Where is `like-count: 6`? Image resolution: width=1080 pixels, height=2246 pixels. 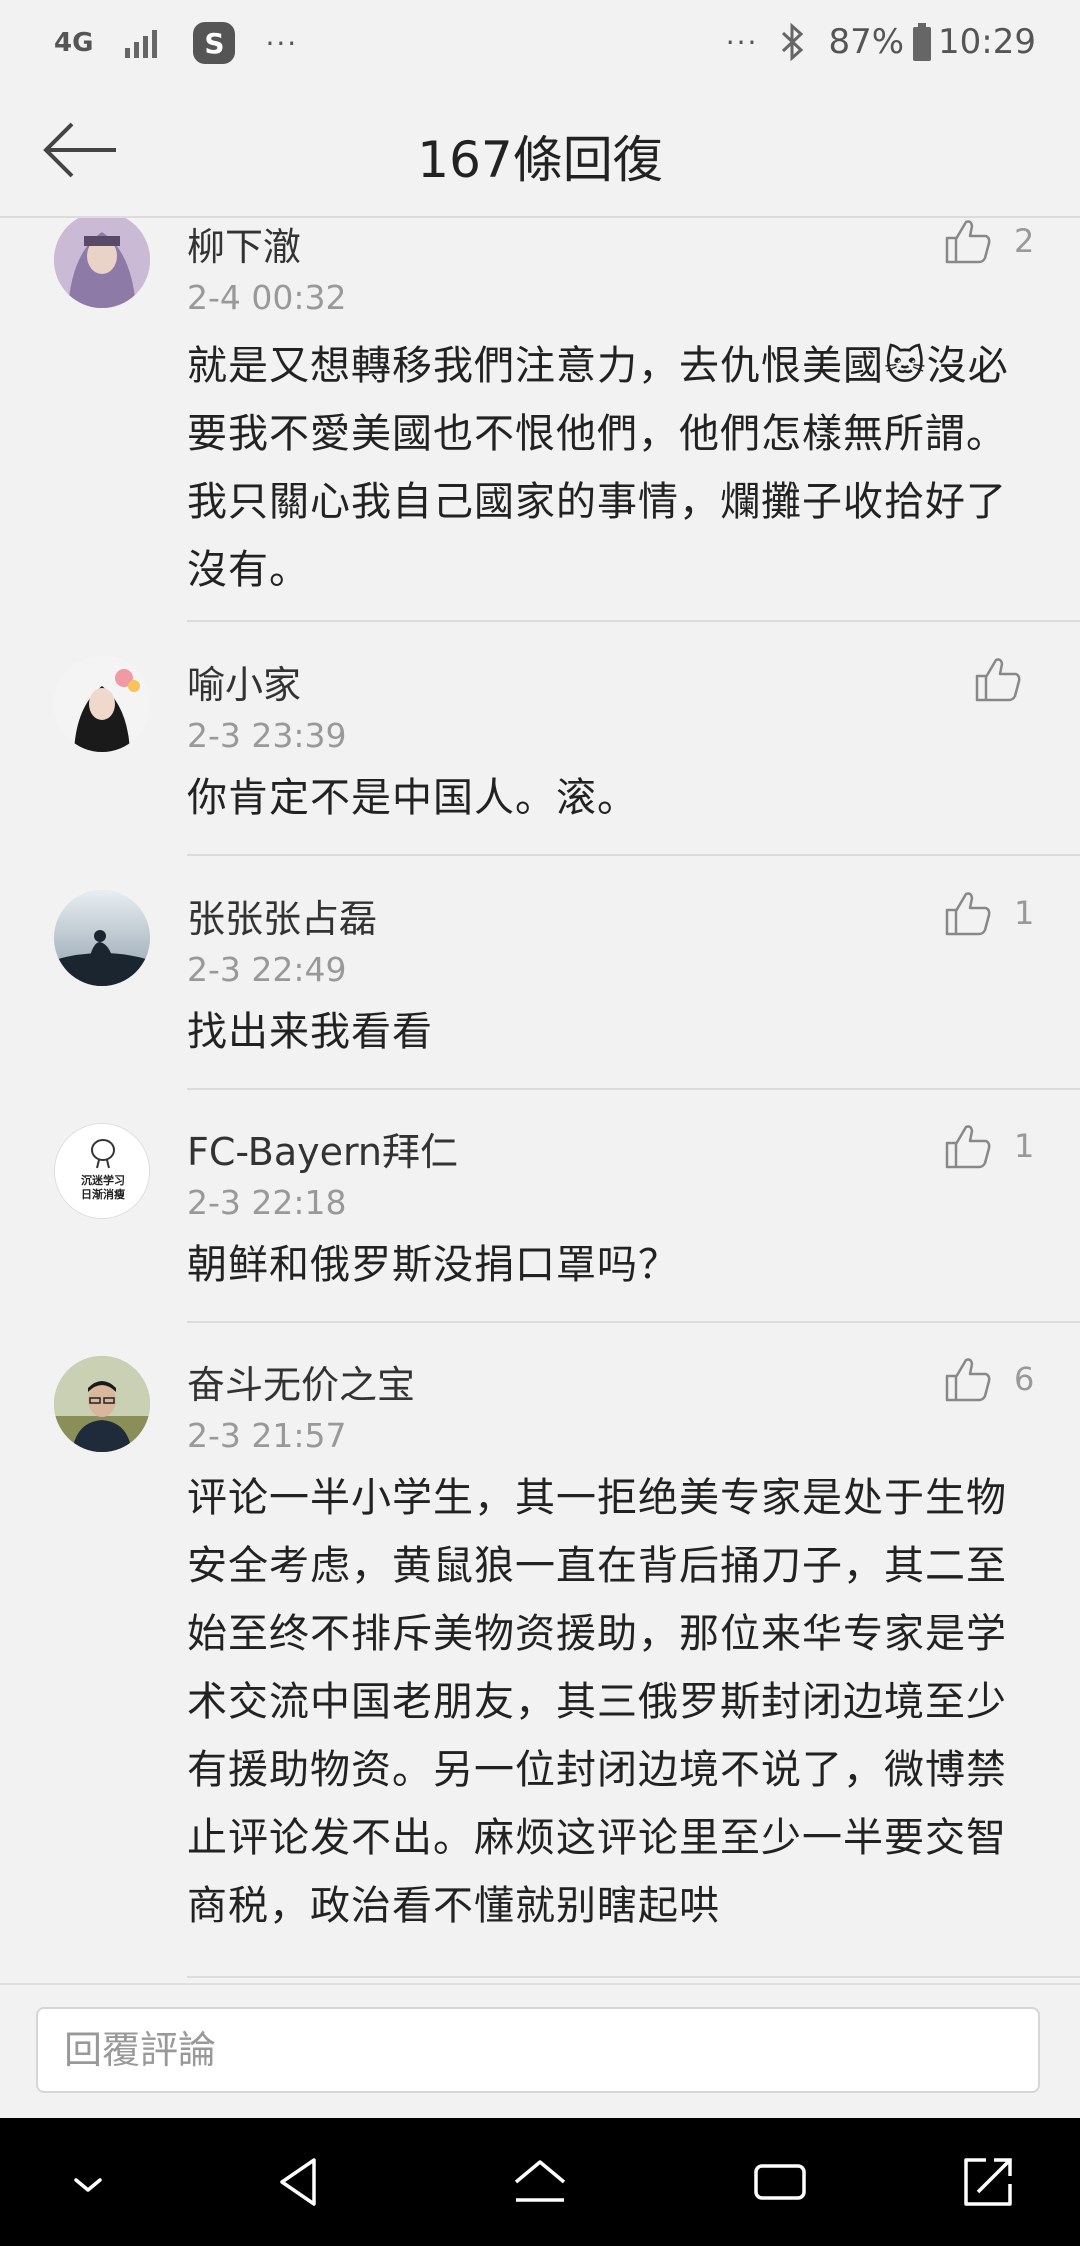
like-count: 6 is located at coordinates (1024, 1379).